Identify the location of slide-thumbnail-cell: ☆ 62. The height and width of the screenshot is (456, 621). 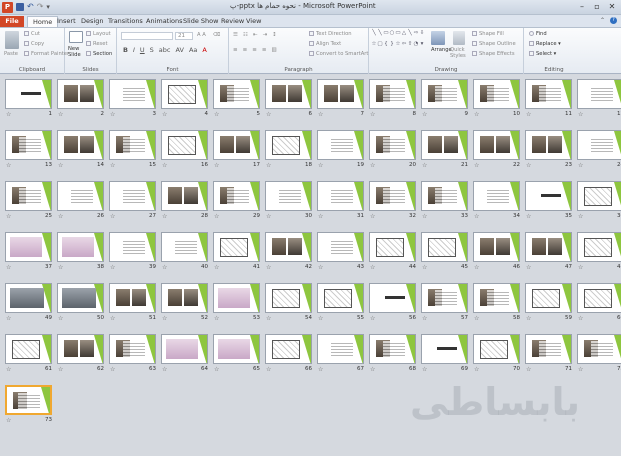
(80, 354).